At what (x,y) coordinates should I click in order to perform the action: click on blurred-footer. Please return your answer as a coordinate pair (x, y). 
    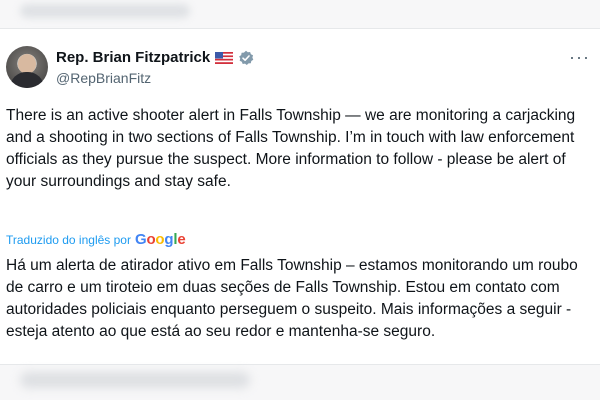
    Looking at the image, I should click on (135, 380).